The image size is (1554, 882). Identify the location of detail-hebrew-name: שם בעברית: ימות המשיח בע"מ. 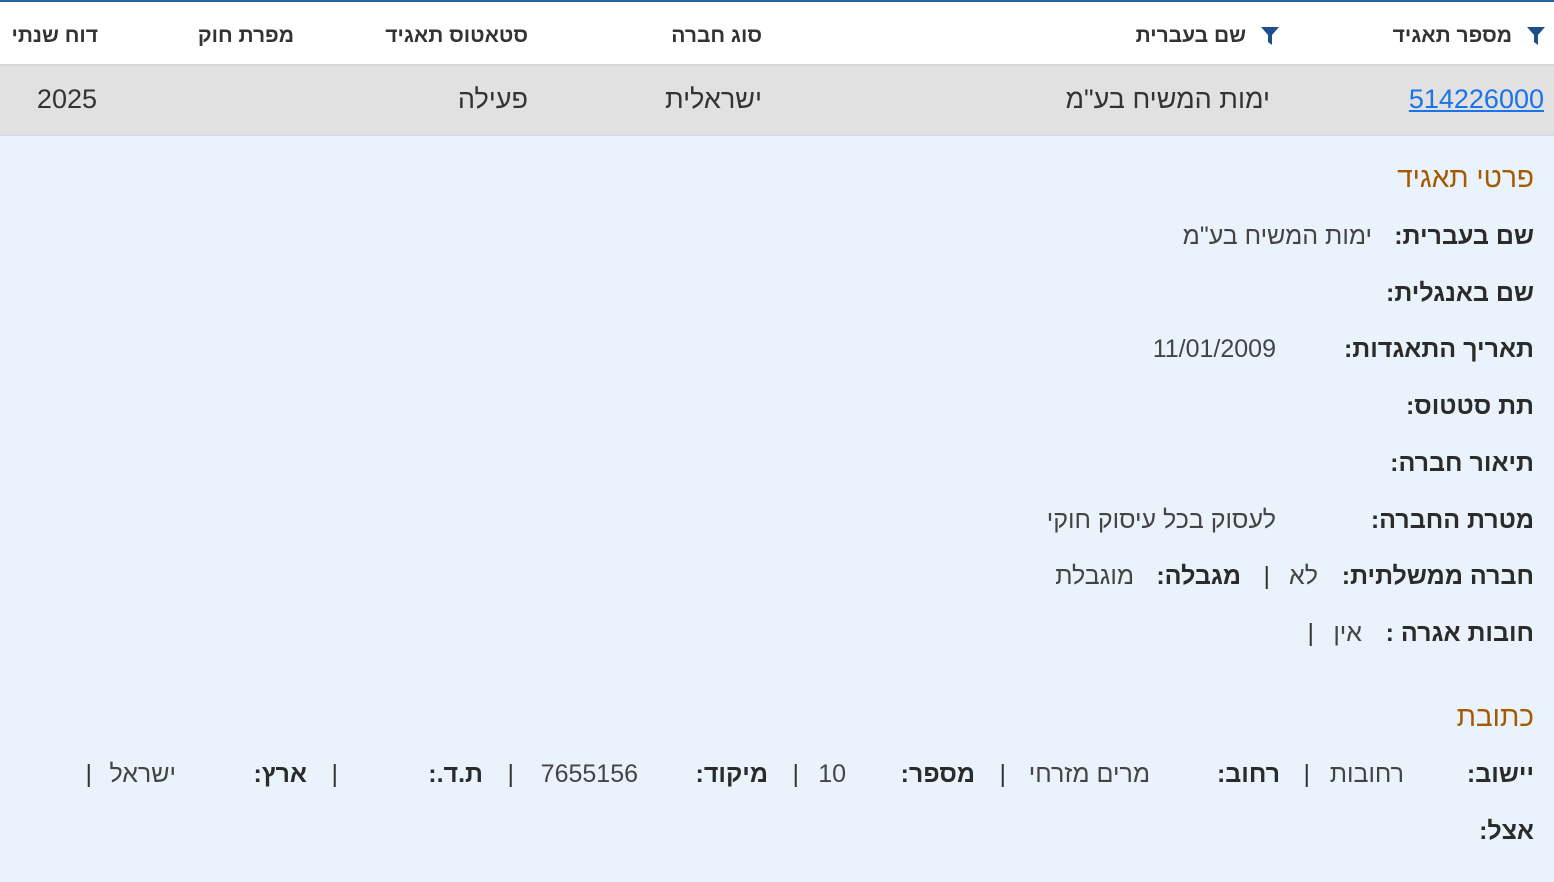
(777, 238).